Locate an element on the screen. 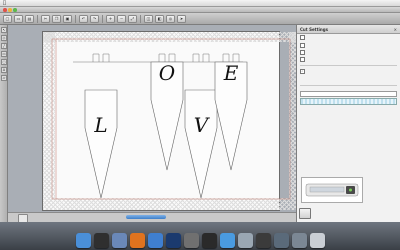 This screenshot has height=250, width=400. eraser-tool-icon: ▱ is located at coordinates (4, 78).